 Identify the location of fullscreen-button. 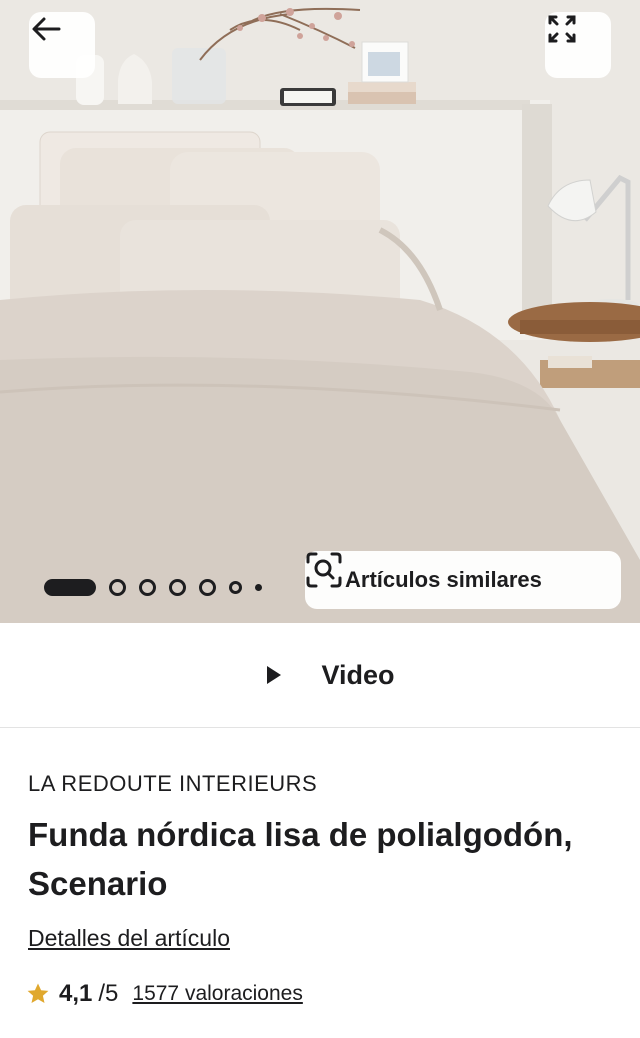
(578, 45).